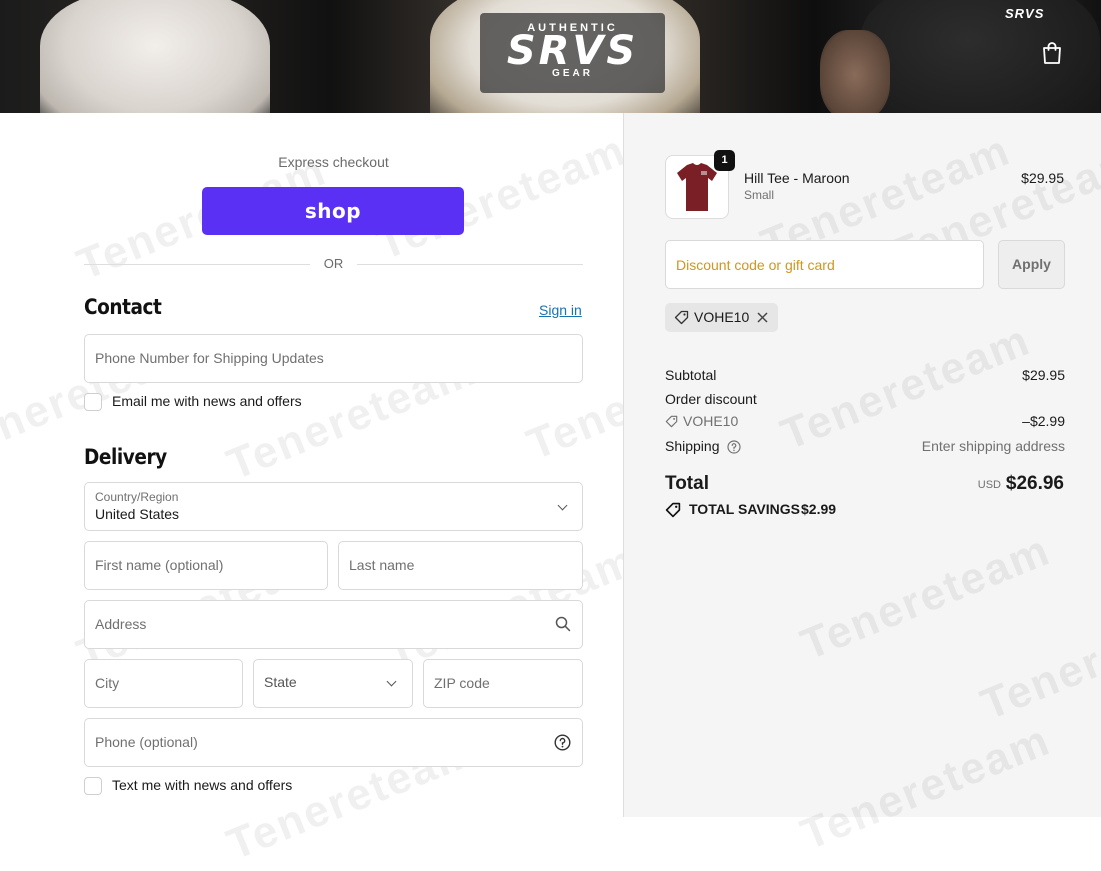 This screenshot has height=871, width=1101. What do you see at coordinates (123, 307) in the screenshot?
I see `contact-heading: Contact` at bounding box center [123, 307].